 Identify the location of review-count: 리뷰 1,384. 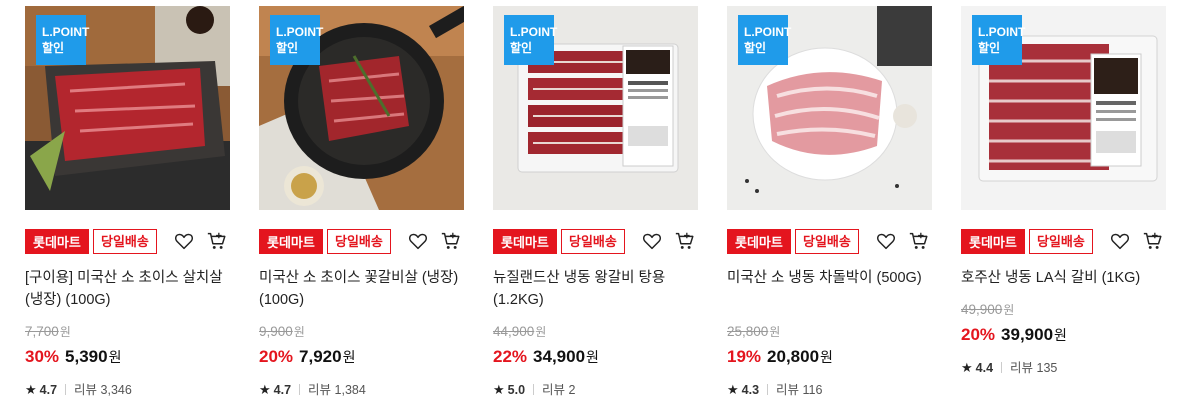
(337, 390).